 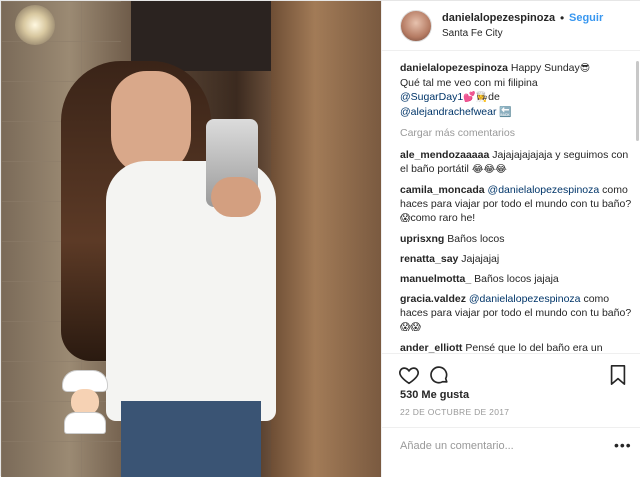 I want to click on comment-item: manuelmotta_ Baños locos jajaja, so click(x=516, y=279).